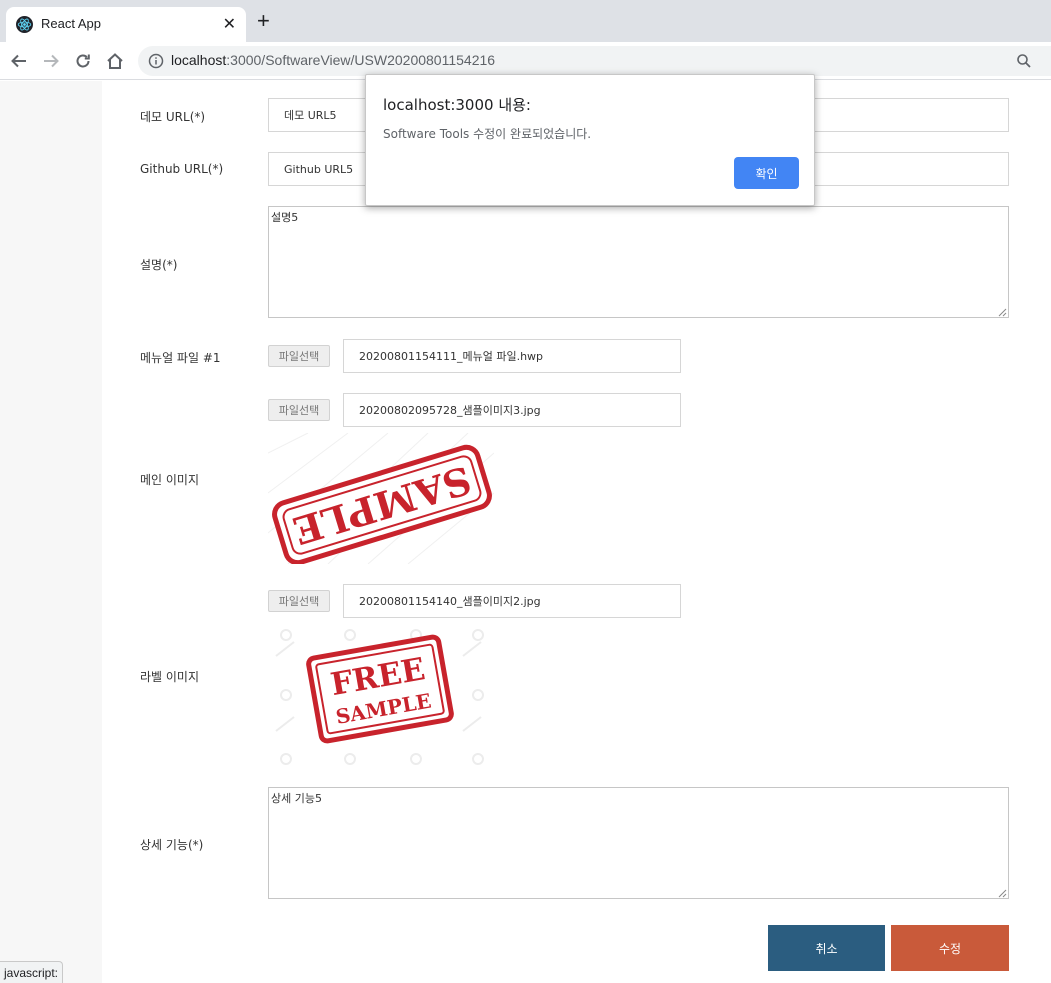  Describe the element at coordinates (285, 217) in the screenshot. I see `description-value: 설명5` at that location.